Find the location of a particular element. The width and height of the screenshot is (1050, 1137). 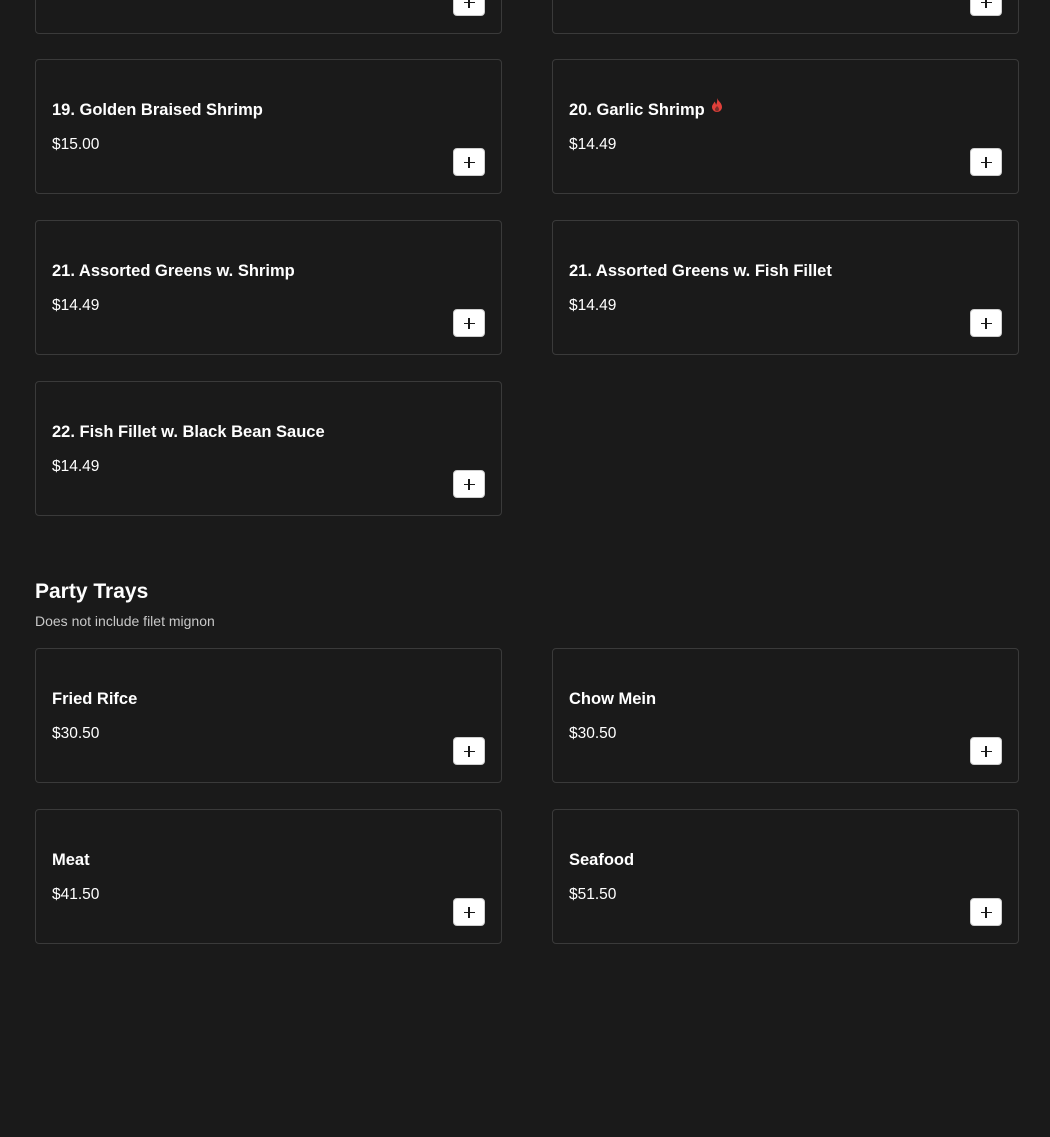

menu-item-card: Seafood $51.50 is located at coordinates (785, 876).